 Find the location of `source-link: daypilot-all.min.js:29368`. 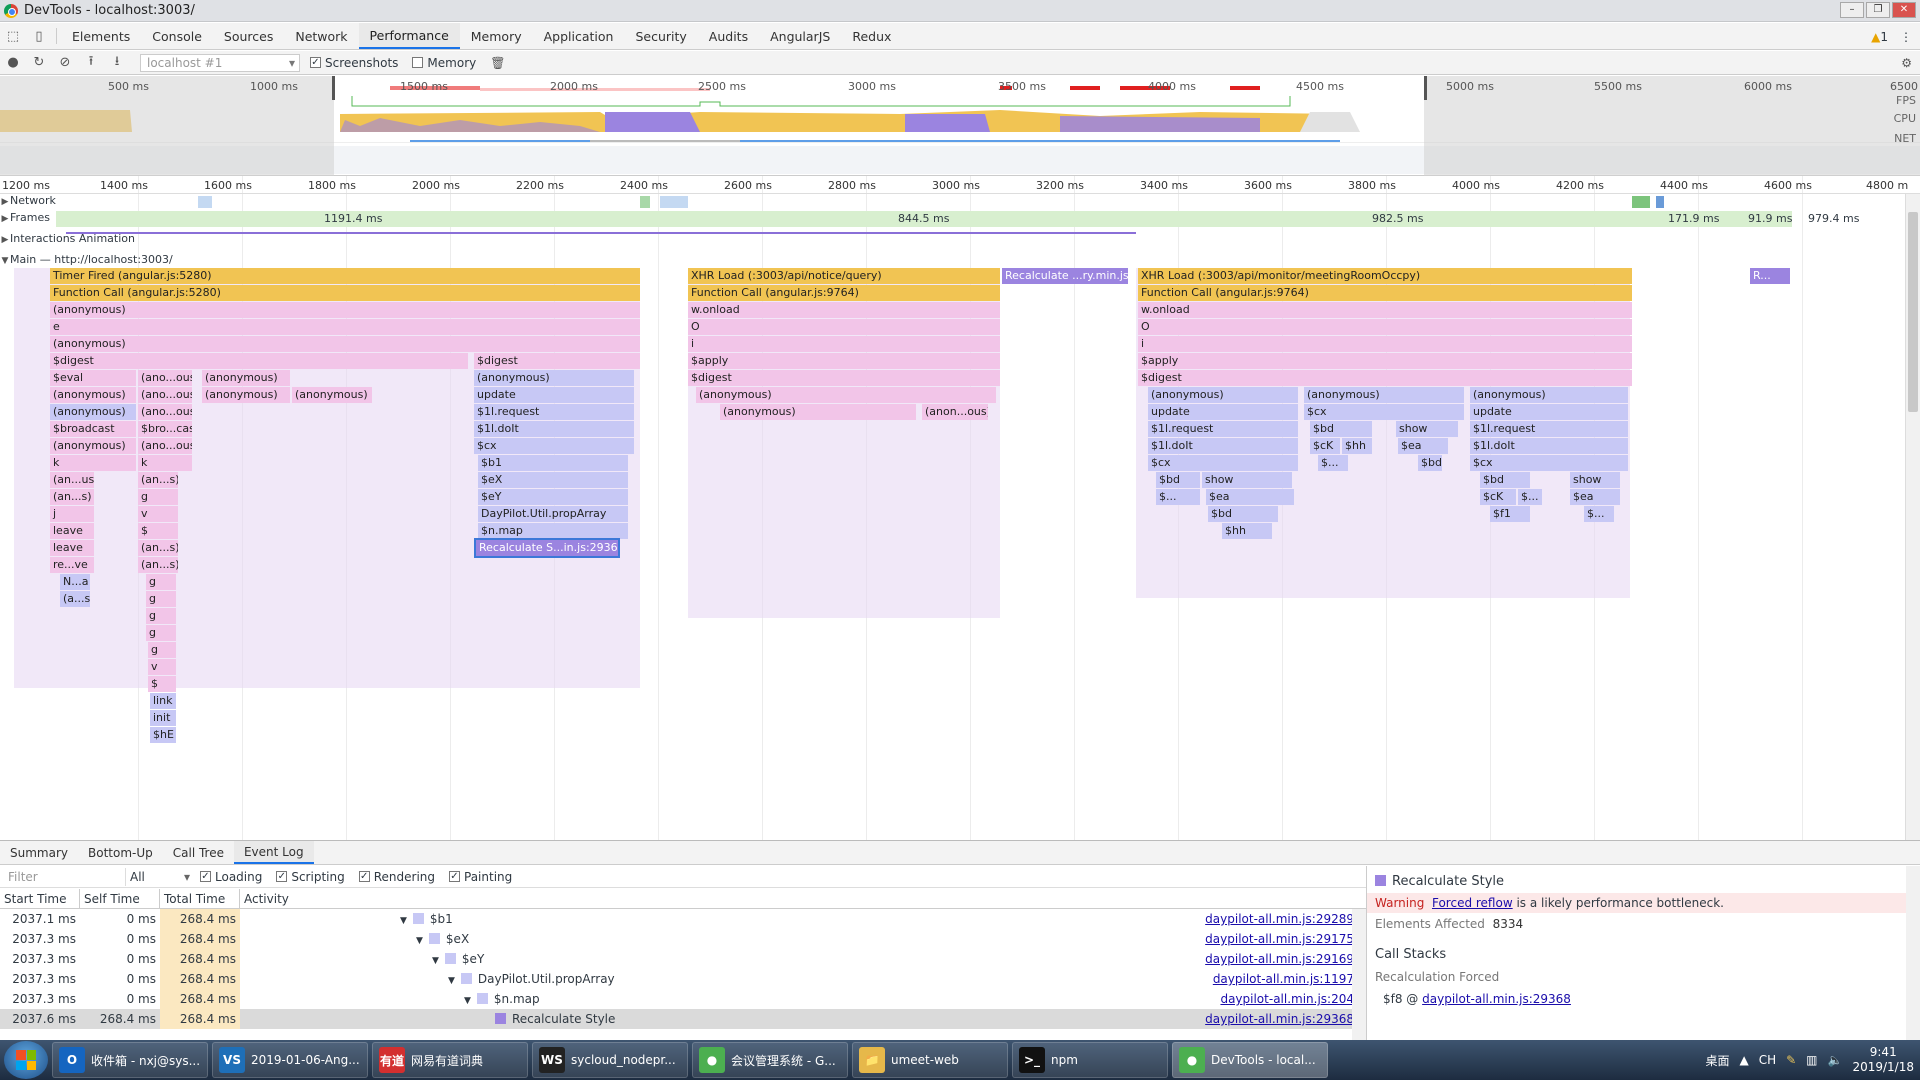

source-link: daypilot-all.min.js:29368 is located at coordinates (1279, 1019).